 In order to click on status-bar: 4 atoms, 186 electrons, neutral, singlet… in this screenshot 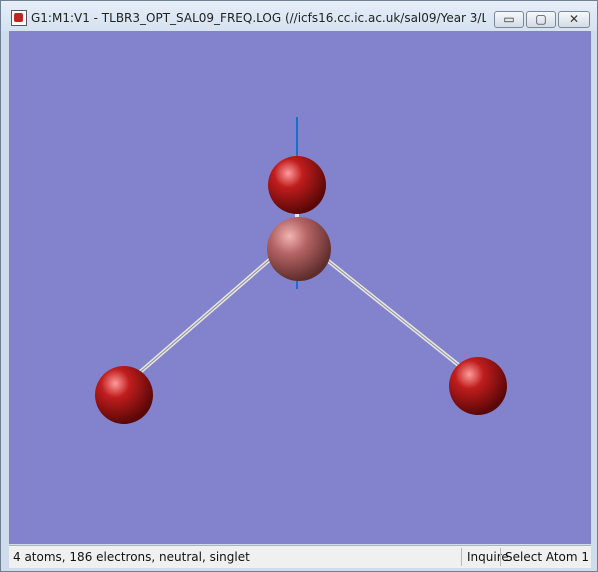, I will do `click(300, 556)`.